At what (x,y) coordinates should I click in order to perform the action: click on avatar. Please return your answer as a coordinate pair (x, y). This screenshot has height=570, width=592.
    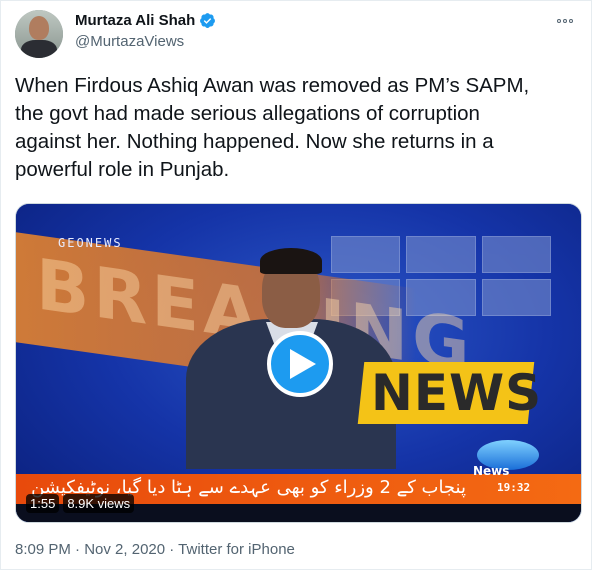
    Looking at the image, I should click on (39, 34).